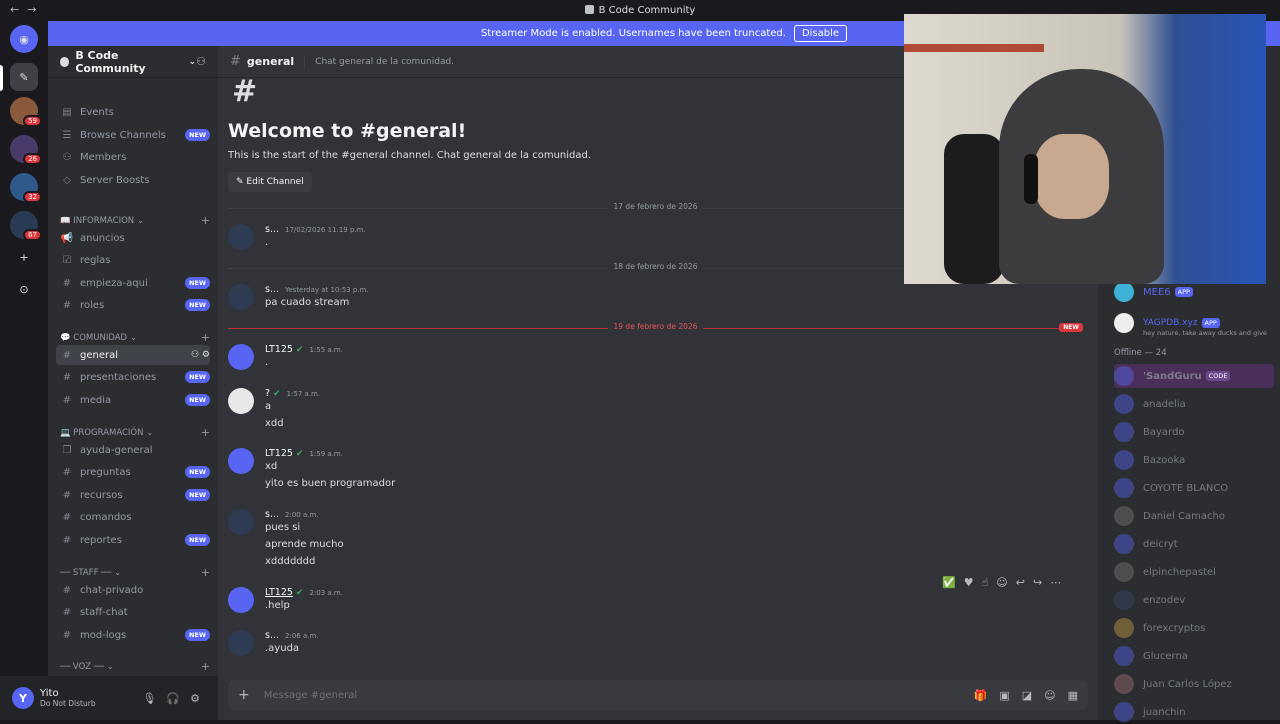 The image size is (1280, 724). What do you see at coordinates (173, 698) in the screenshot?
I see `headphones-icon: 🎧` at bounding box center [173, 698].